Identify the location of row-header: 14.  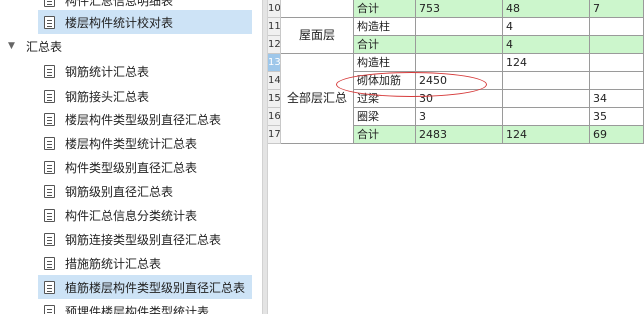
(274, 81).